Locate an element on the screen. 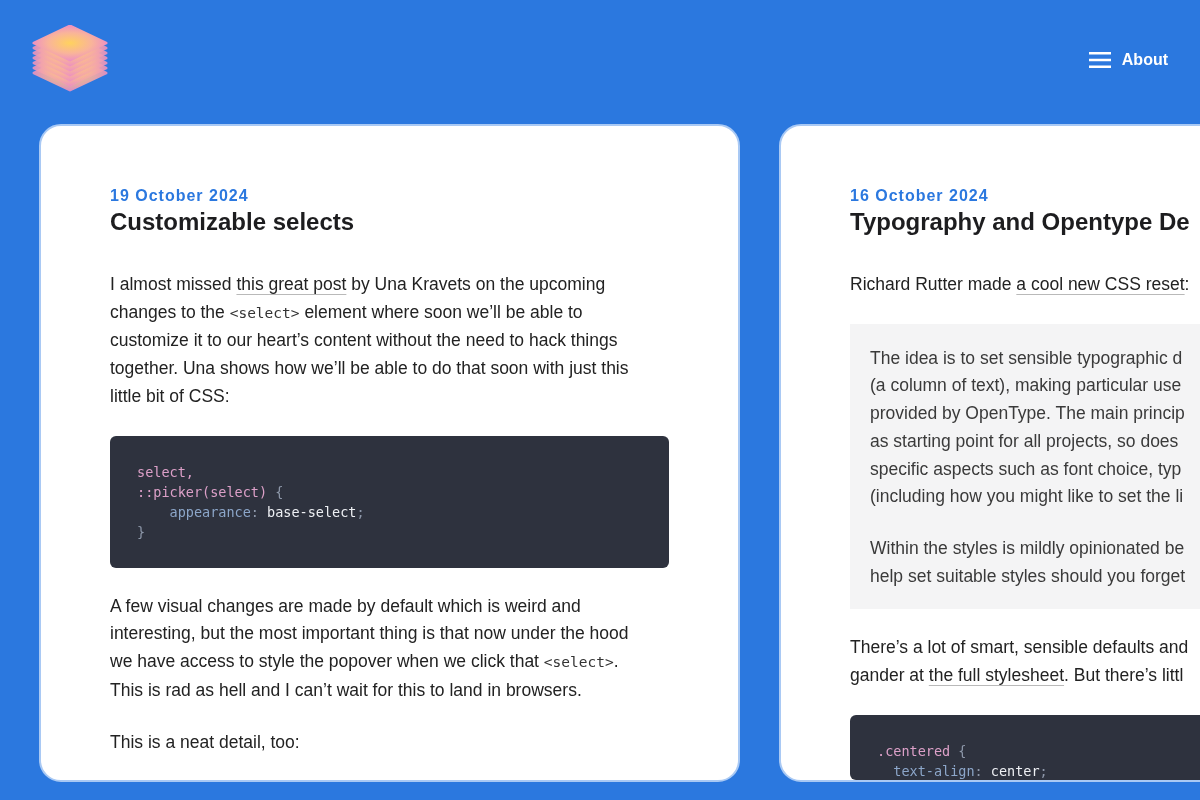 The height and width of the screenshot is (800, 1200). post-link: this great post is located at coordinates (291, 284).